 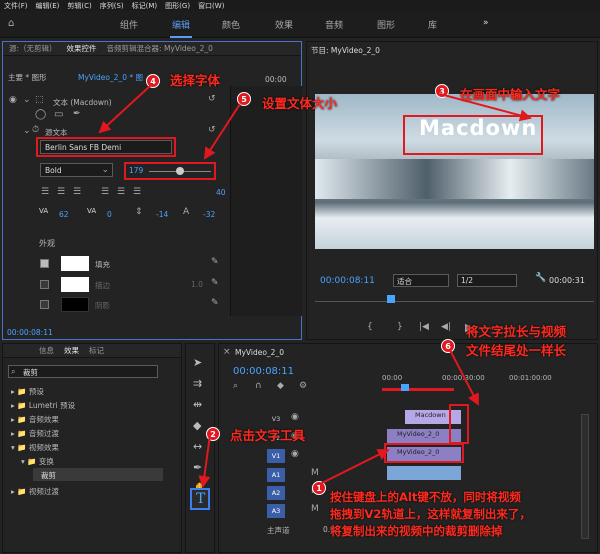 What do you see at coordinates (204, 461) in the screenshot?
I see `arrow-type-tool` at bounding box center [204, 461].